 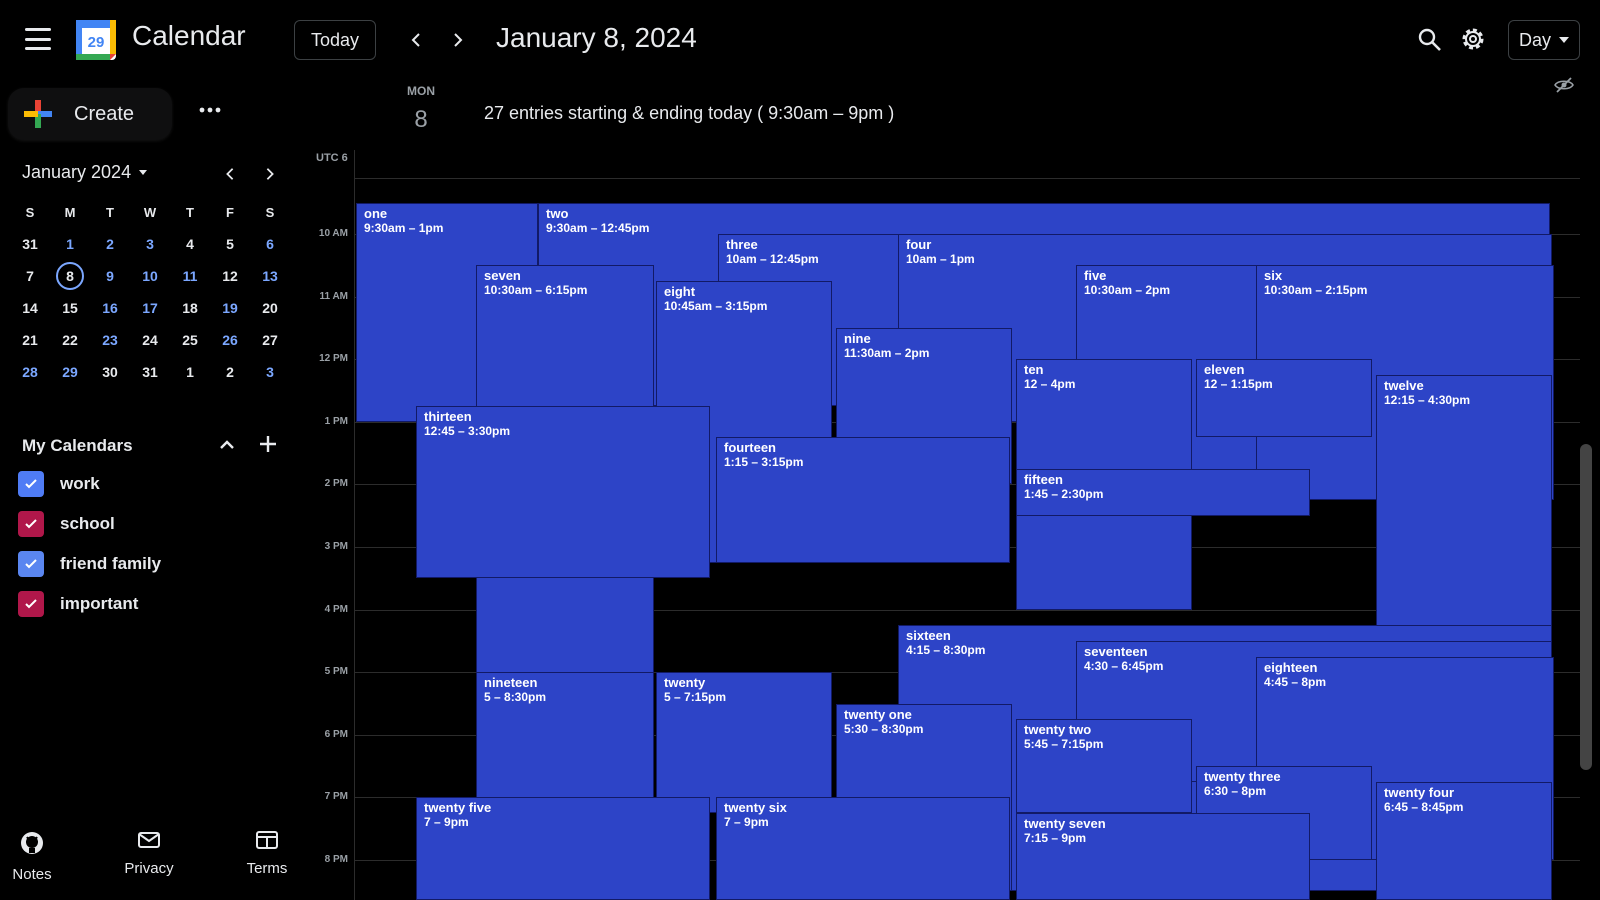 What do you see at coordinates (38, 39) in the screenshot?
I see `main-menu-button` at bounding box center [38, 39].